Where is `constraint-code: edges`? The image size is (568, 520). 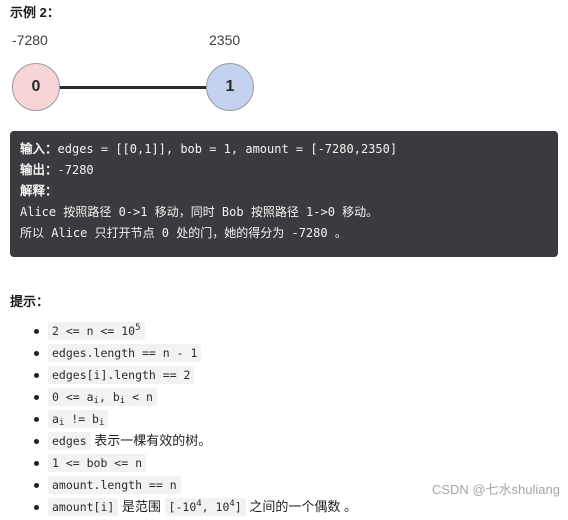 constraint-code: edges is located at coordinates (69, 441).